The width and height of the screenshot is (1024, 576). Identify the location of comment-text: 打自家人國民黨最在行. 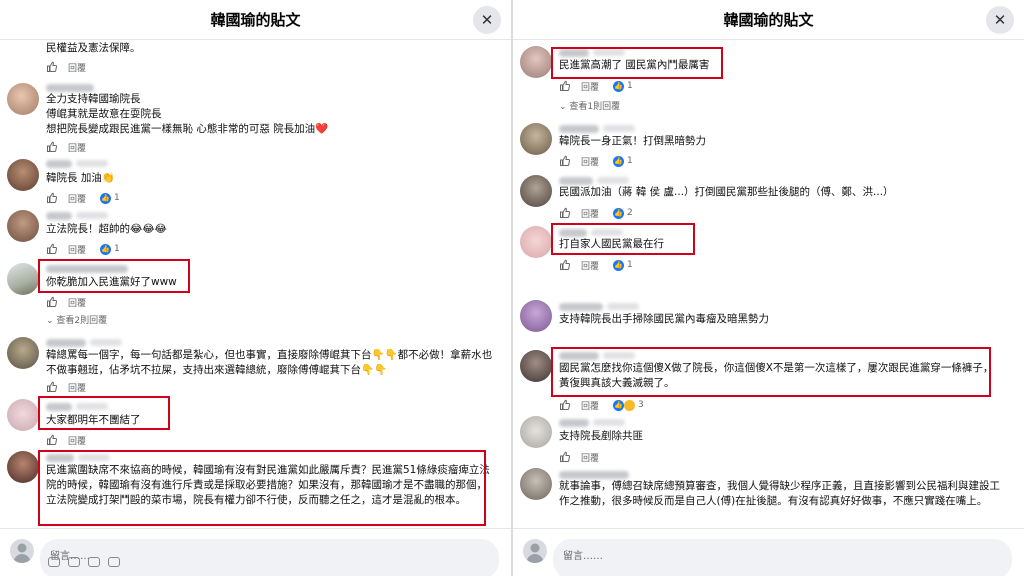
(611, 244).